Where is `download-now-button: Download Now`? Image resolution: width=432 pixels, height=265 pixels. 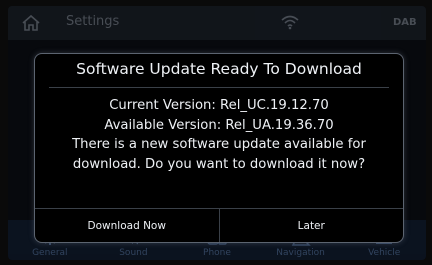 download-now-button: Download Now is located at coordinates (127, 225).